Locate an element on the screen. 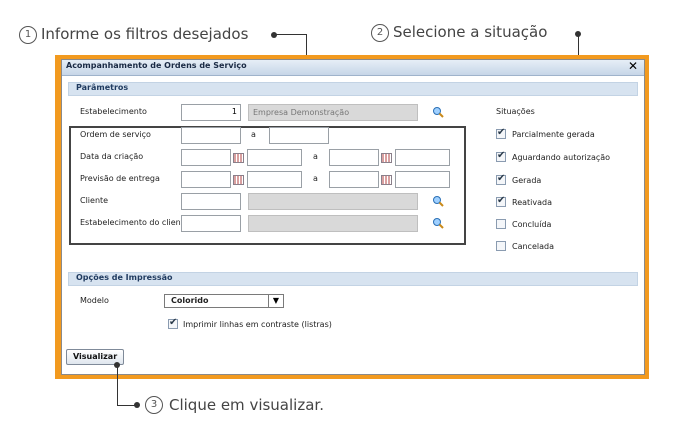 Image resolution: width=700 pixels, height=442 pixels. data-criacao-to-date is located at coordinates (354, 157).